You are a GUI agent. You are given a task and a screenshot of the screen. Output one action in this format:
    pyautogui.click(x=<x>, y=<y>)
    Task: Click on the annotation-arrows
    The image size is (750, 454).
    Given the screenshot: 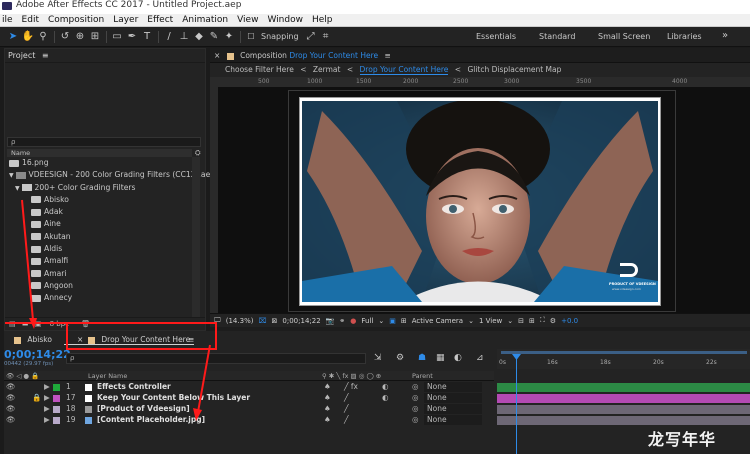 What is the action you would take?
    pyautogui.click(x=116, y=310)
    